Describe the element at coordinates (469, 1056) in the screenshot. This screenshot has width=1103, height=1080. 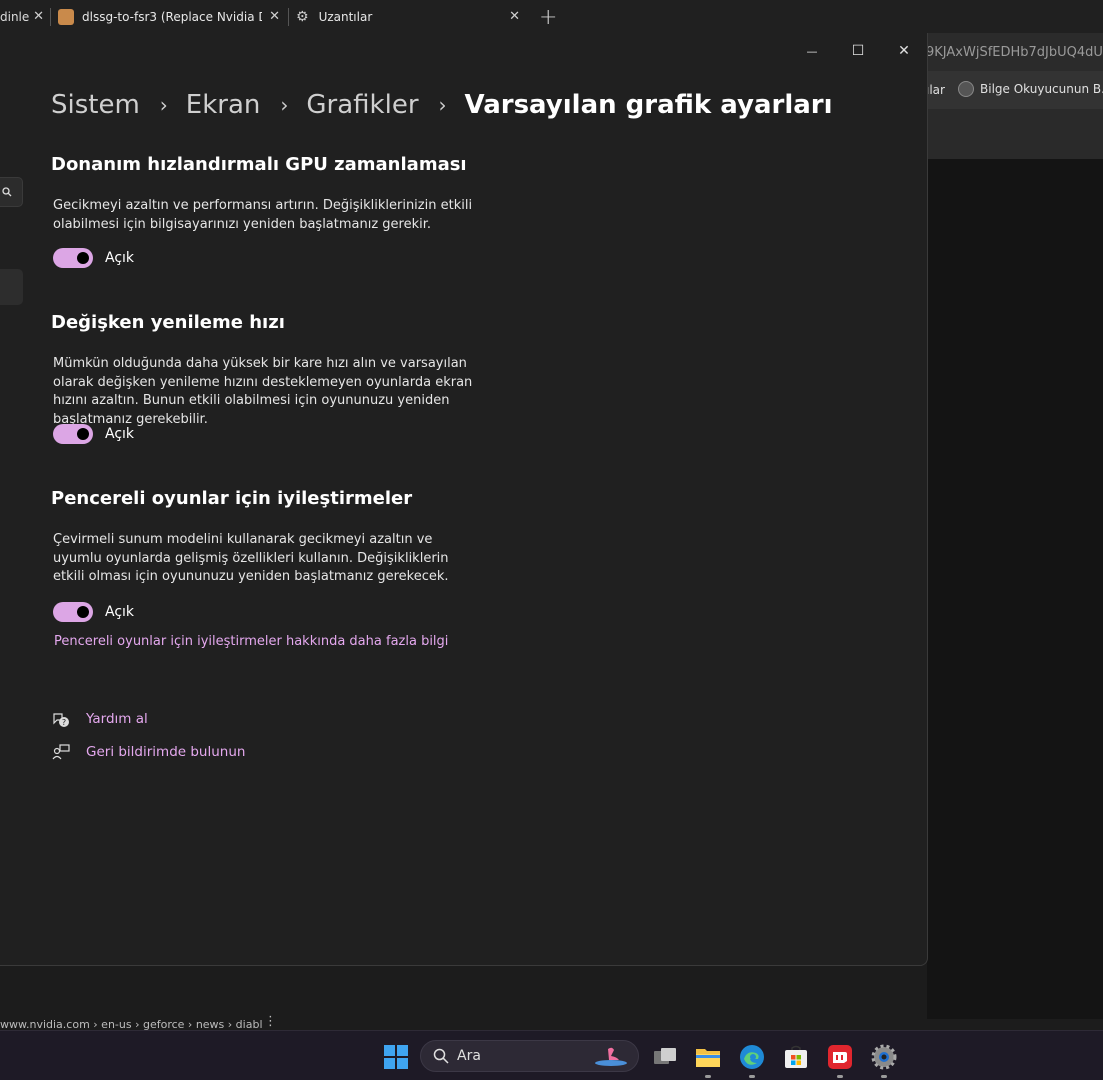
I see `taskbar-search-placeholder: Ara` at that location.